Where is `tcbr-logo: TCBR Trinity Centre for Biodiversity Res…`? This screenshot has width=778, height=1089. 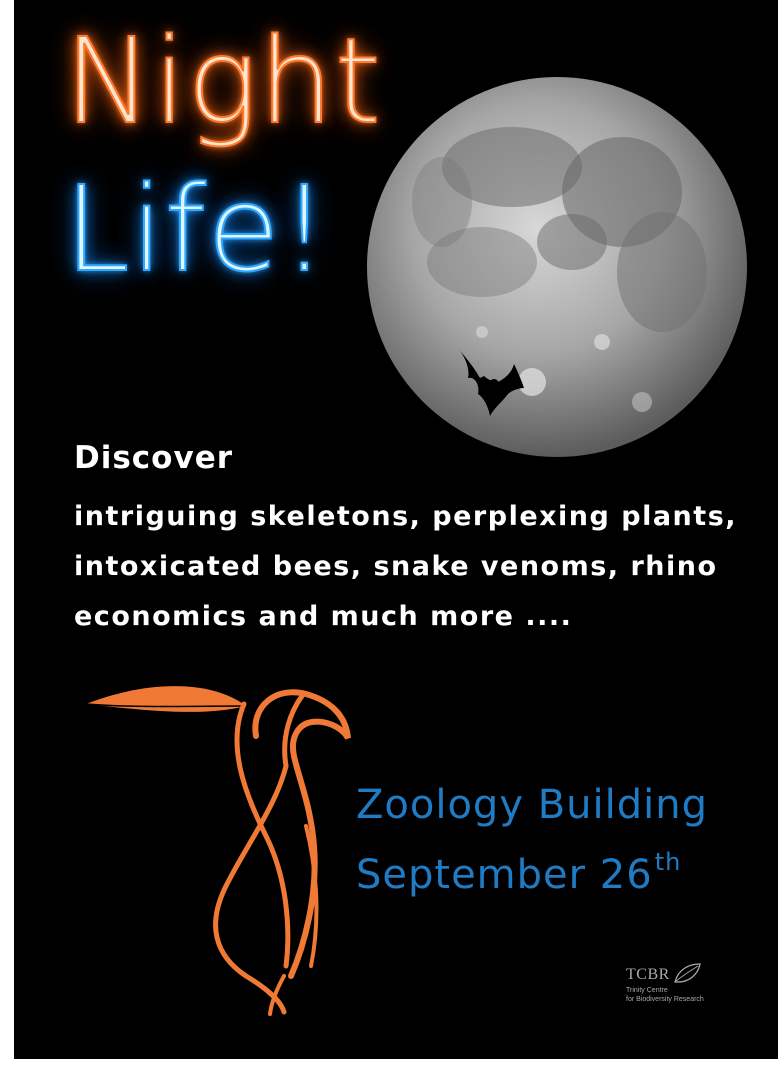 tcbr-logo: TCBR Trinity Centre for Biodiversity Res… is located at coordinates (686, 985).